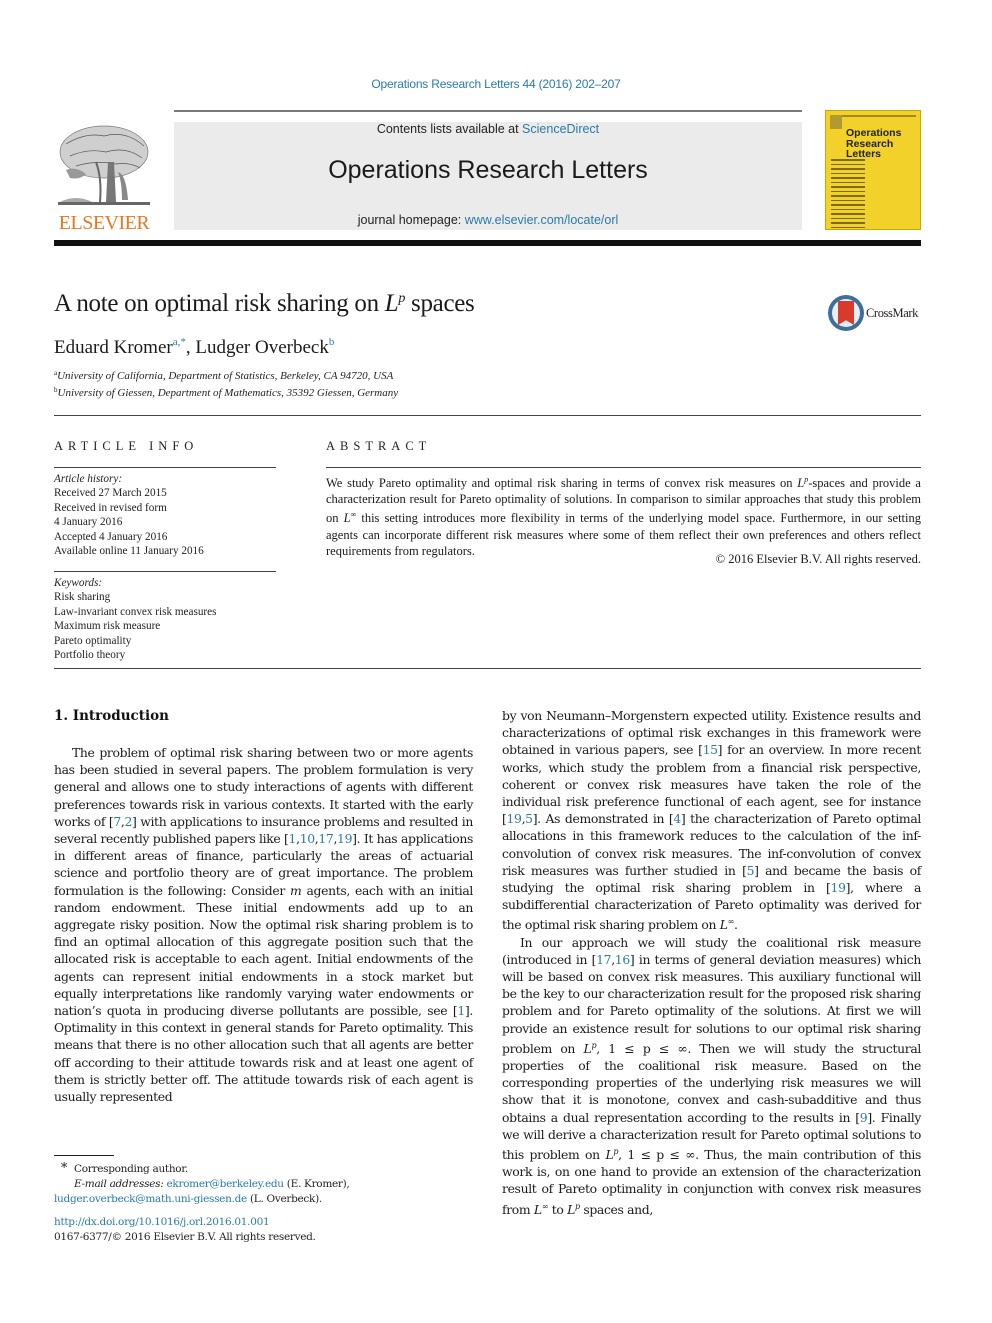  Describe the element at coordinates (179, 342) in the screenshot. I see `author-affiliation-marks: a,*` at that location.